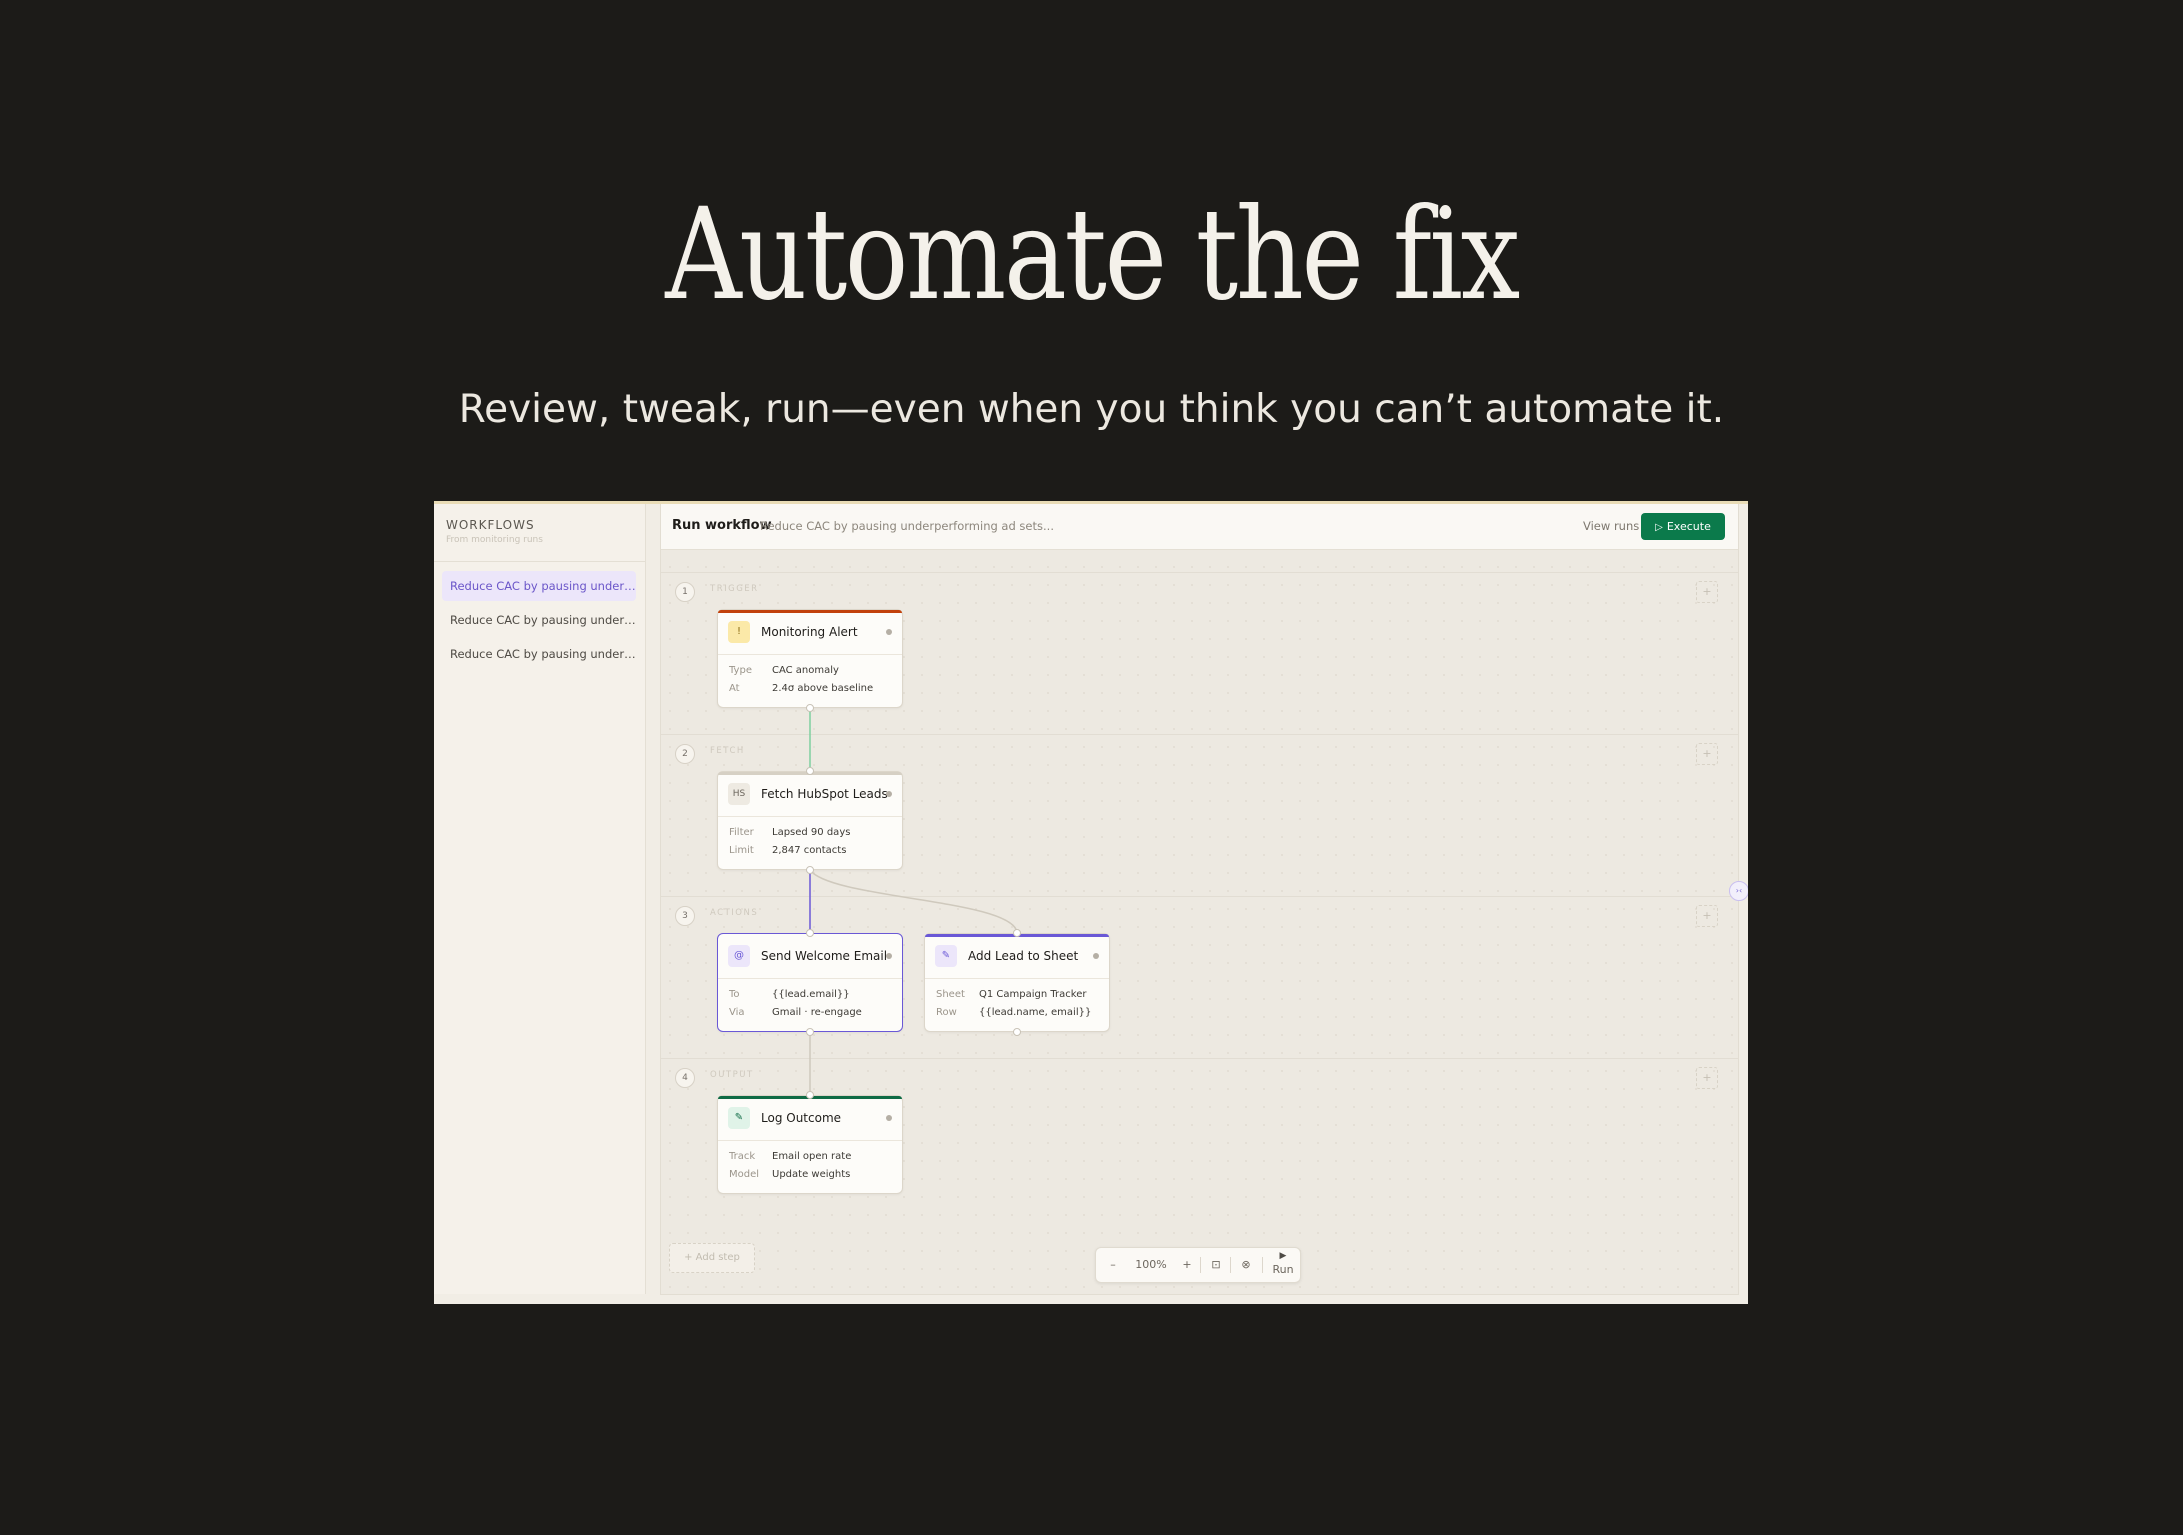  Describe the element at coordinates (811, 1174) in the screenshot. I see `field-value: Update weights` at that location.